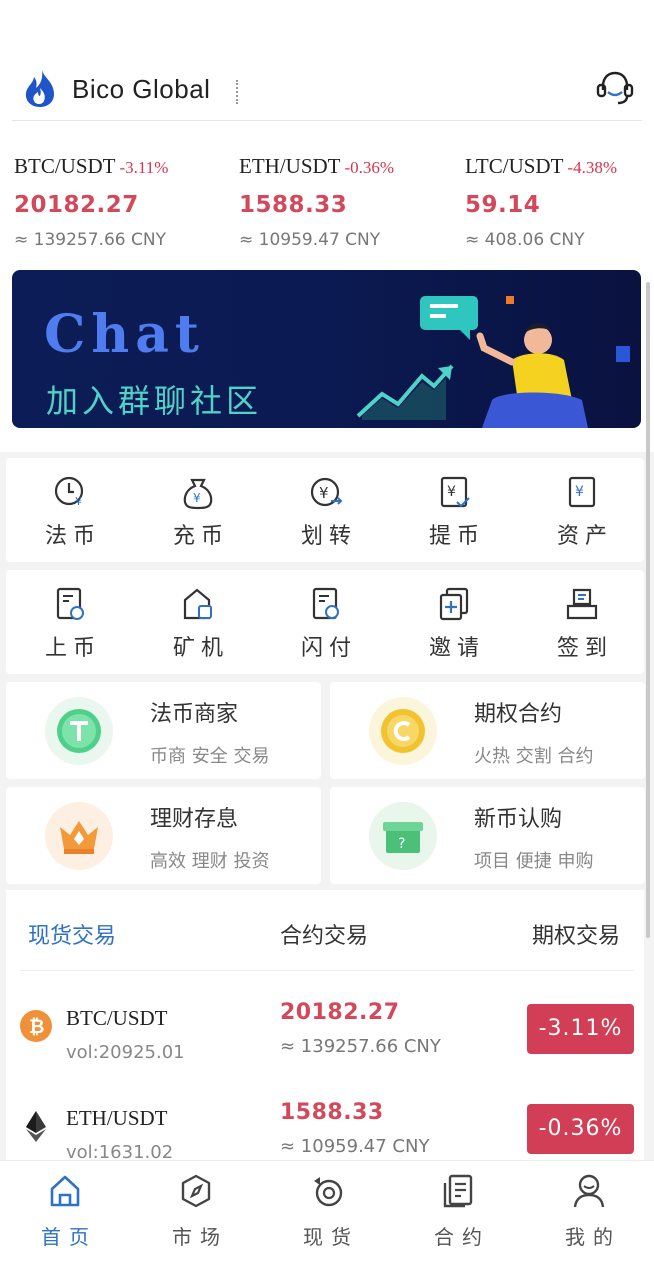  I want to click on feature-card-options: 期权合约 火热 交割 合约, so click(487, 730).